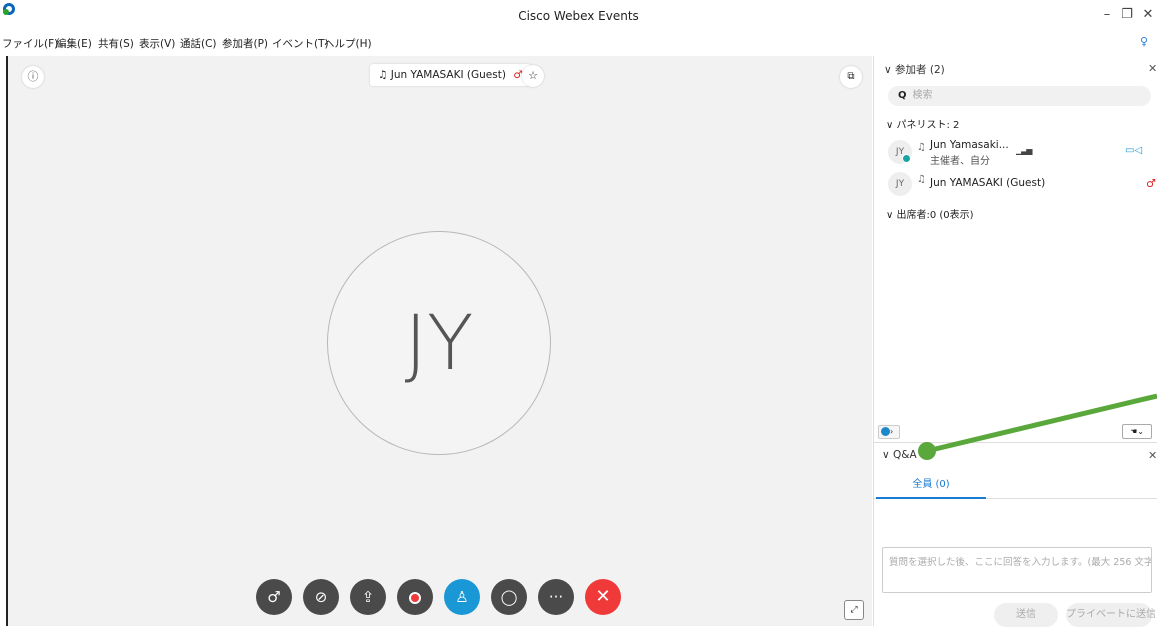 This screenshot has width=1157, height=627. What do you see at coordinates (33, 77) in the screenshot?
I see `info-icon: ⓘ` at bounding box center [33, 77].